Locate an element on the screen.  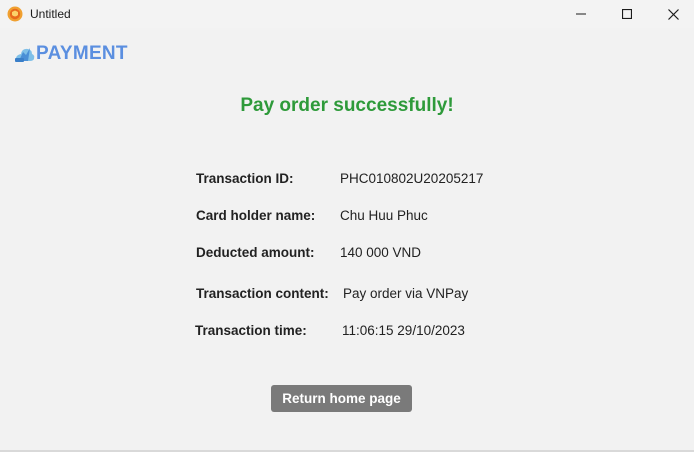
transaction-content-value: Pay order via VNPay is located at coordinates (406, 293).